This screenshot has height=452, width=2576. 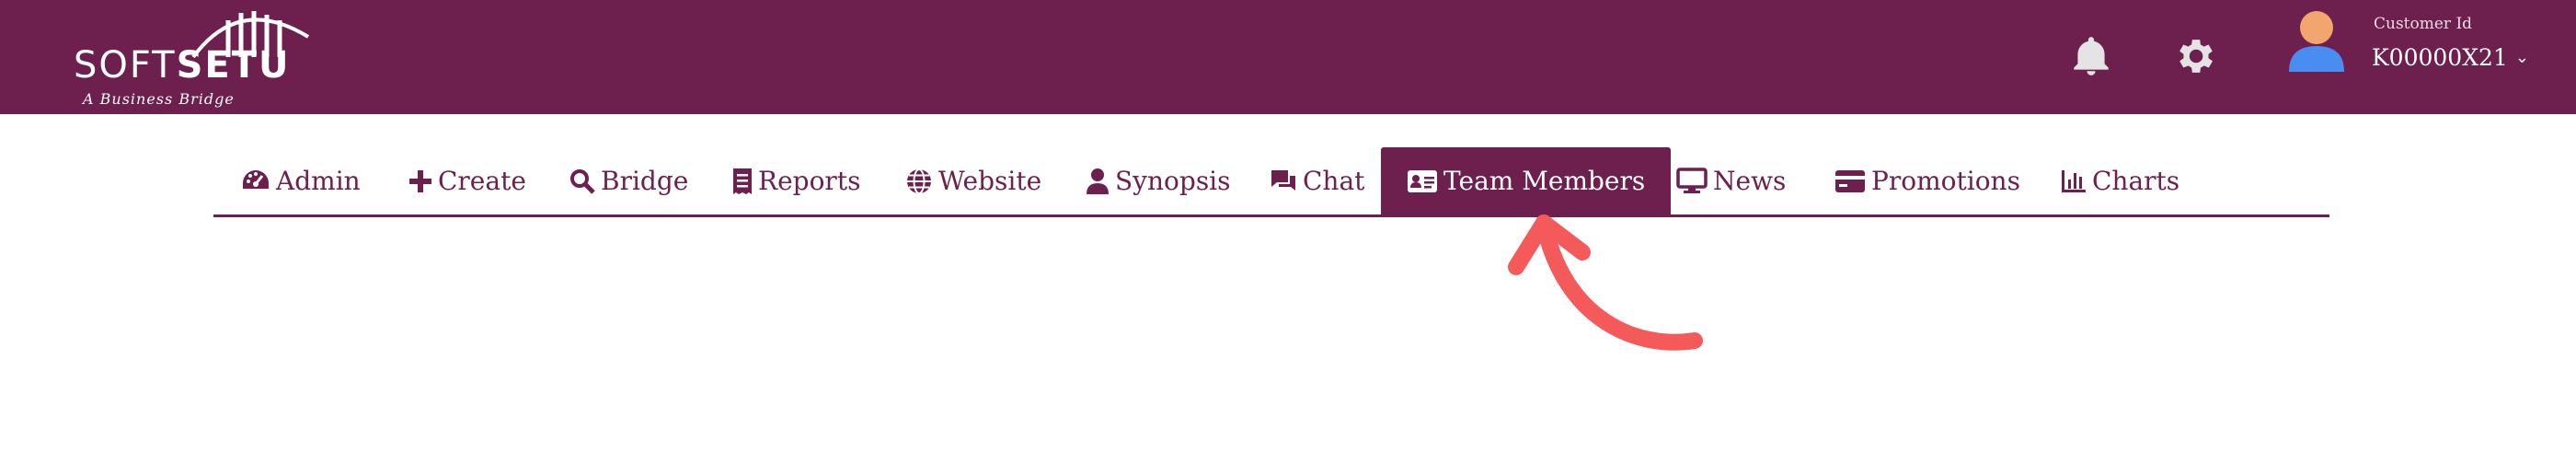 I want to click on id-card-icon, so click(x=1422, y=181).